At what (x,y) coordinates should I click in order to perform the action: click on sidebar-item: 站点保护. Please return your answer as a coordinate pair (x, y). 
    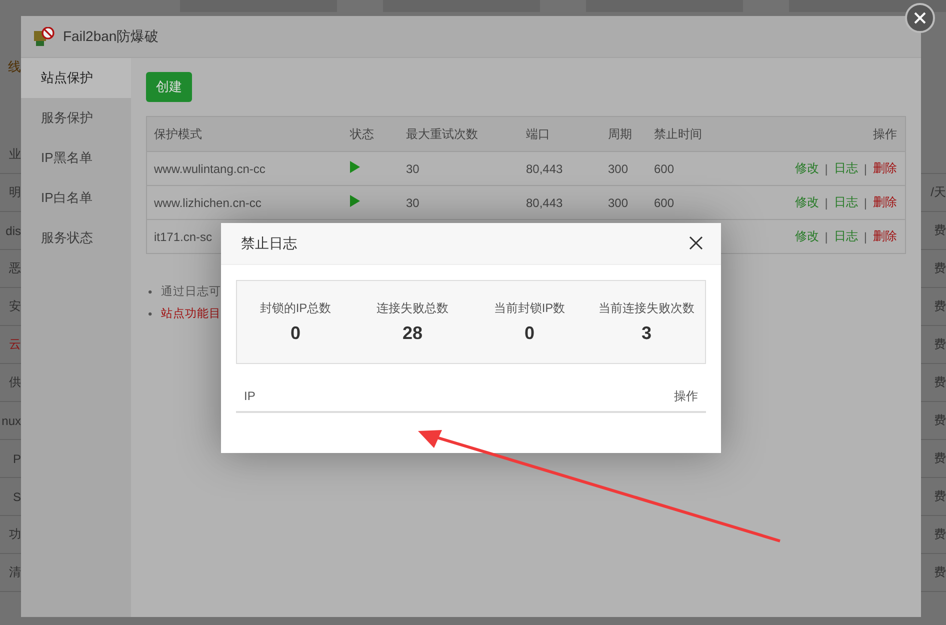
    Looking at the image, I should click on (76, 78).